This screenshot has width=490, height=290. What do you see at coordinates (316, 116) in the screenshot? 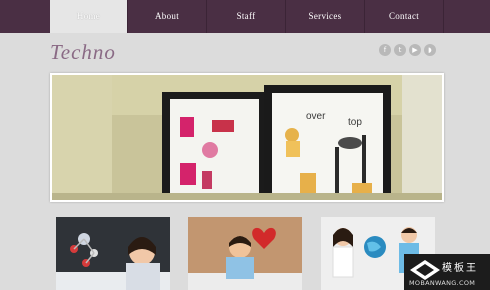
I see `frame-text-over: over` at bounding box center [316, 116].